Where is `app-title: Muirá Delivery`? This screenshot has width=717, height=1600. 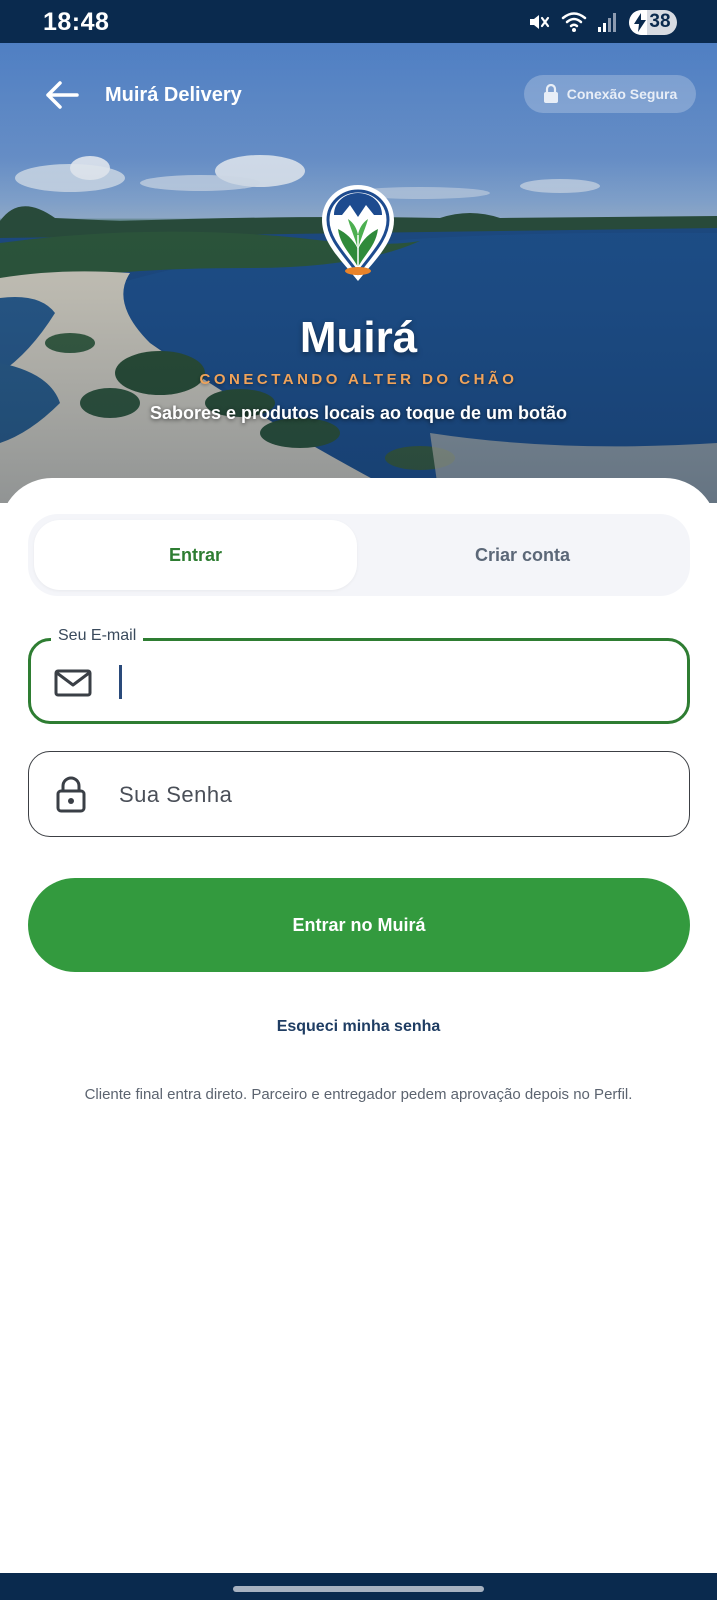 app-title: Muirá Delivery is located at coordinates (173, 95).